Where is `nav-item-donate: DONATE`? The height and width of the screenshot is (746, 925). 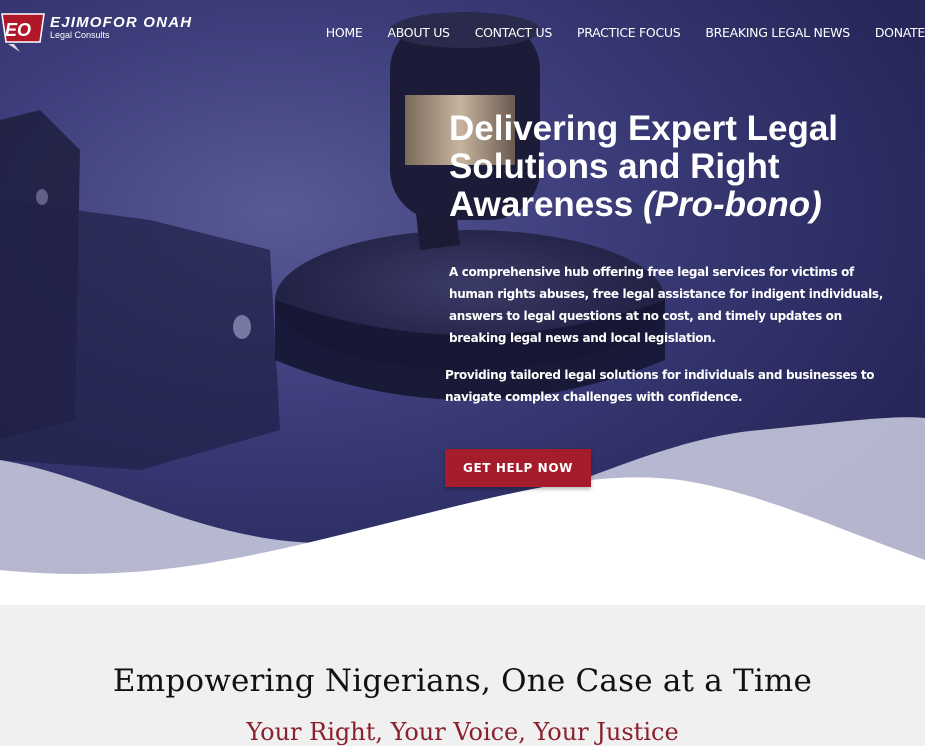 nav-item-donate: DONATE is located at coordinates (900, 32).